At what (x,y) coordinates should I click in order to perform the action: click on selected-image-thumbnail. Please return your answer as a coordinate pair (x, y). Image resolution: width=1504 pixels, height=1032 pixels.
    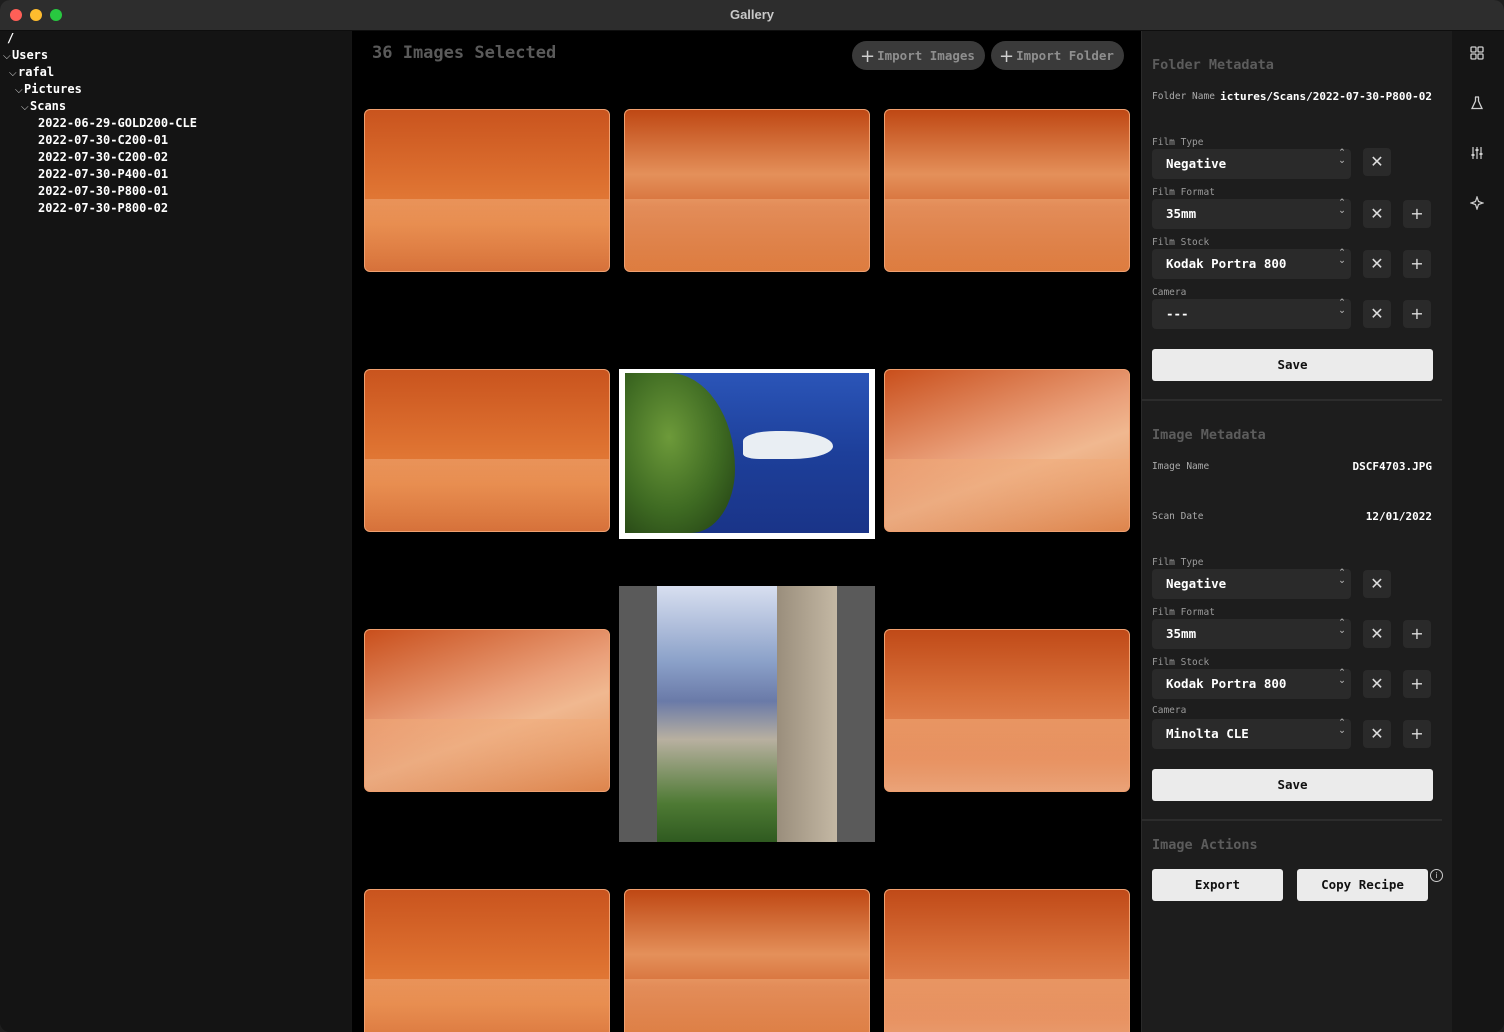
    Looking at the image, I should click on (747, 454).